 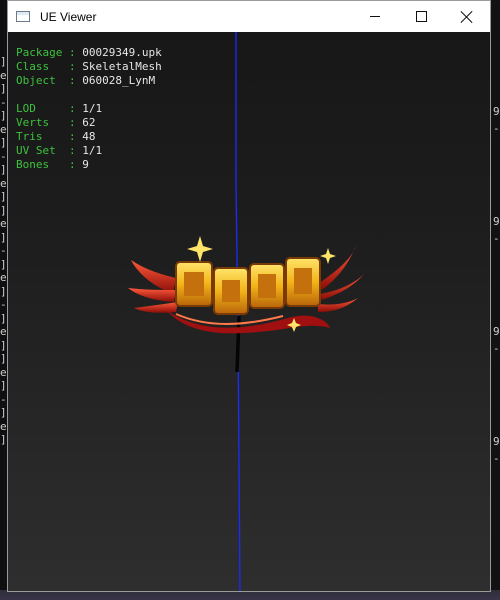 I want to click on window-app-icon, so click(x=23, y=16).